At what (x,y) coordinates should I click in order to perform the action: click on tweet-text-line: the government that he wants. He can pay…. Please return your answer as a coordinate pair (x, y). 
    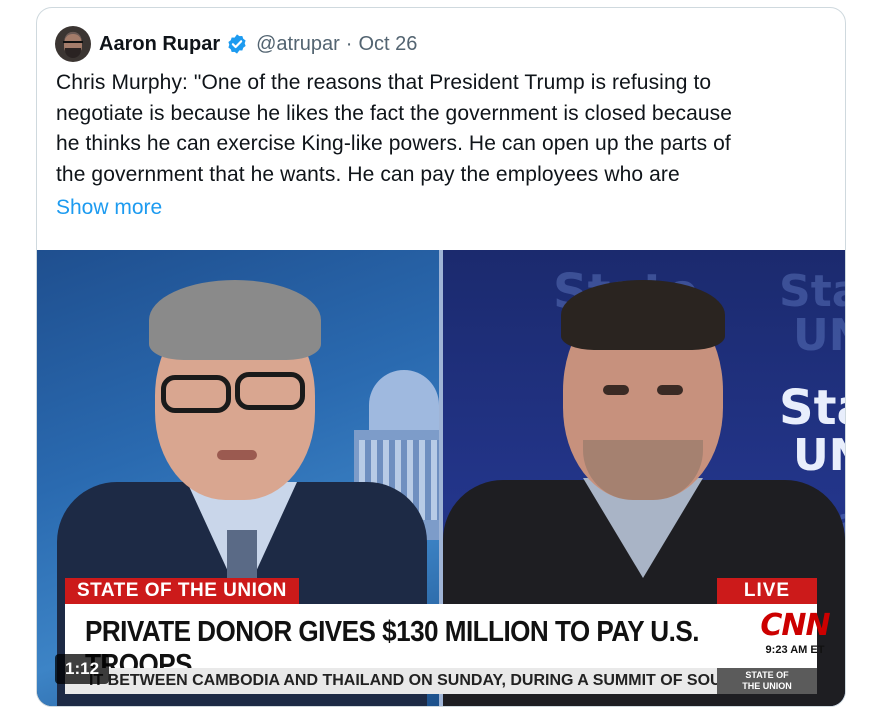
    Looking at the image, I should click on (368, 174).